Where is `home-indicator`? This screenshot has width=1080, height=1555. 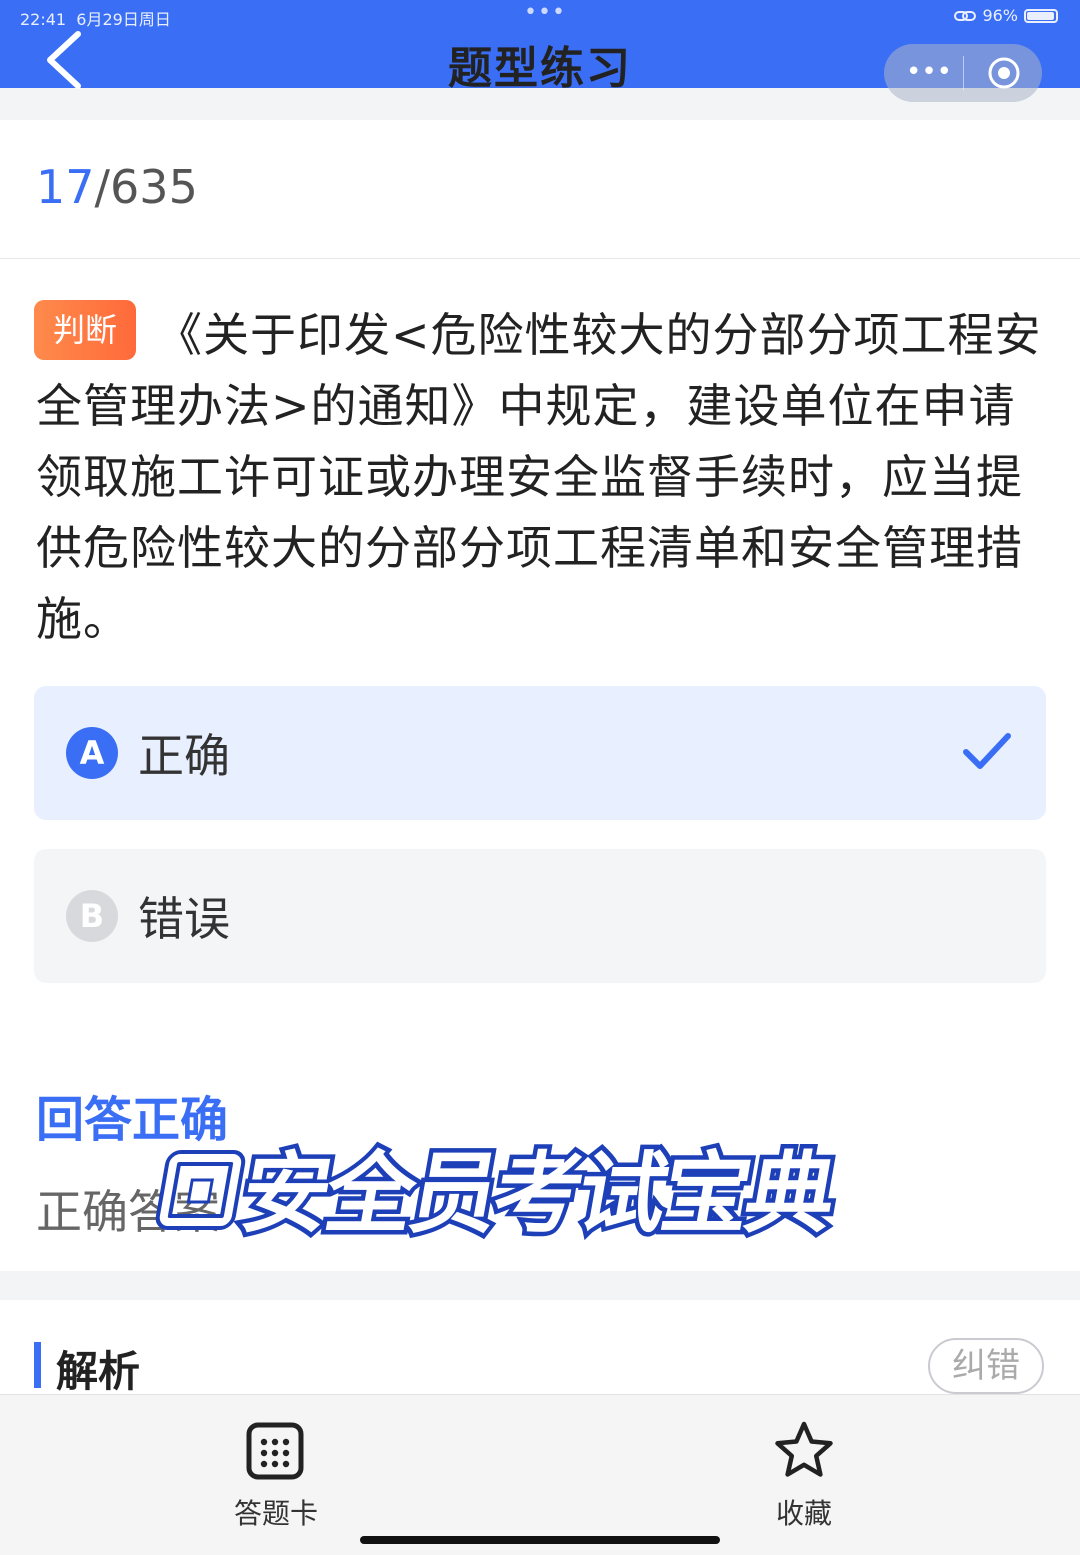
home-indicator is located at coordinates (540, 1540).